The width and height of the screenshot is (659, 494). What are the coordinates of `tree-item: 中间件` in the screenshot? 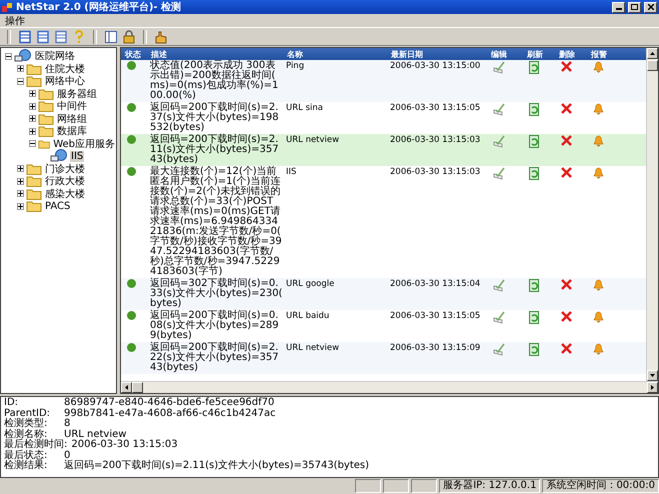 It's located at (72, 106).